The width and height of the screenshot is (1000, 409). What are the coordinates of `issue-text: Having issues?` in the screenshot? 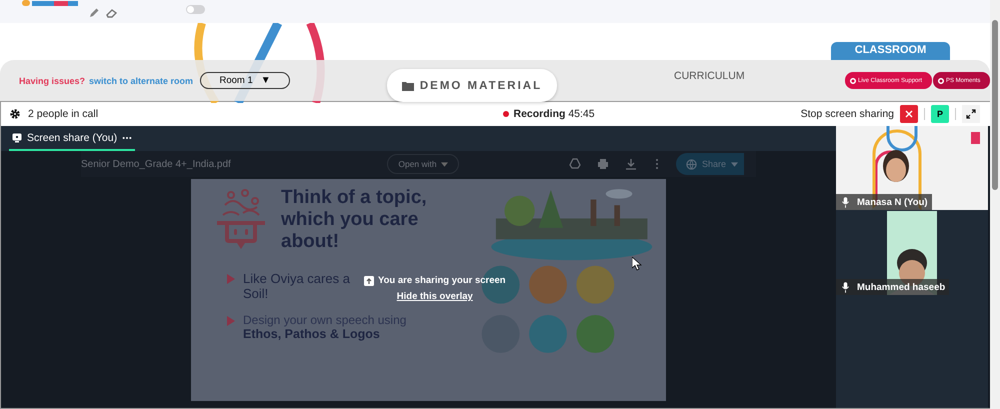 It's located at (52, 81).